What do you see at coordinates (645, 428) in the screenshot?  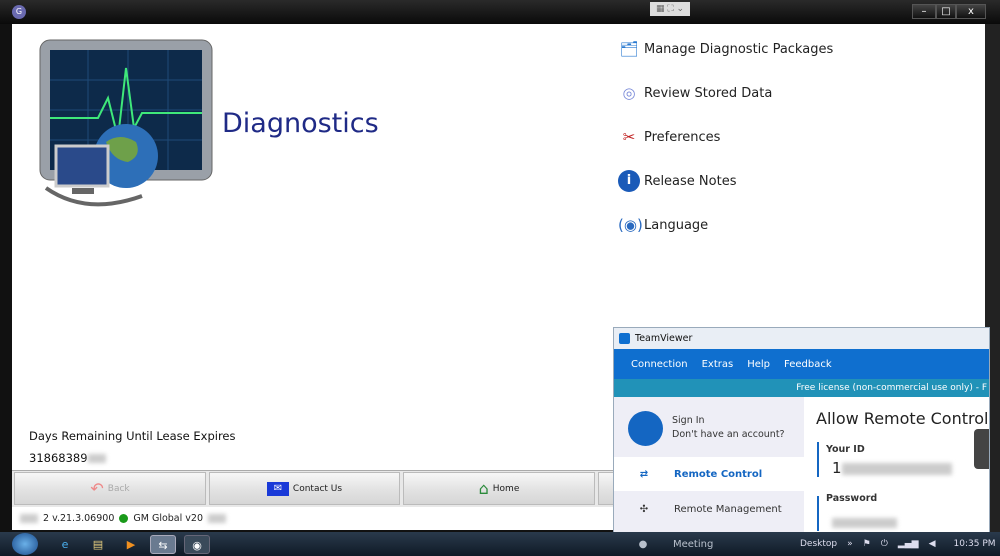 I see `avatar-icon` at bounding box center [645, 428].